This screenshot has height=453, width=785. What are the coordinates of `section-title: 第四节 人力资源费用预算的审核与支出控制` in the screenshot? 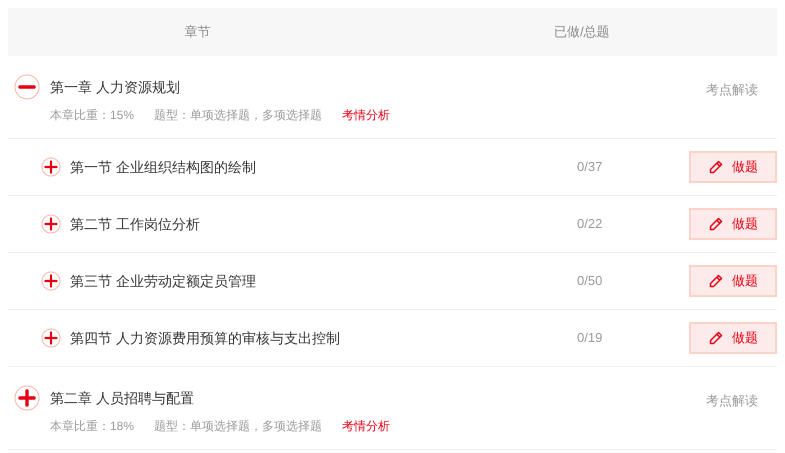 It's located at (205, 338).